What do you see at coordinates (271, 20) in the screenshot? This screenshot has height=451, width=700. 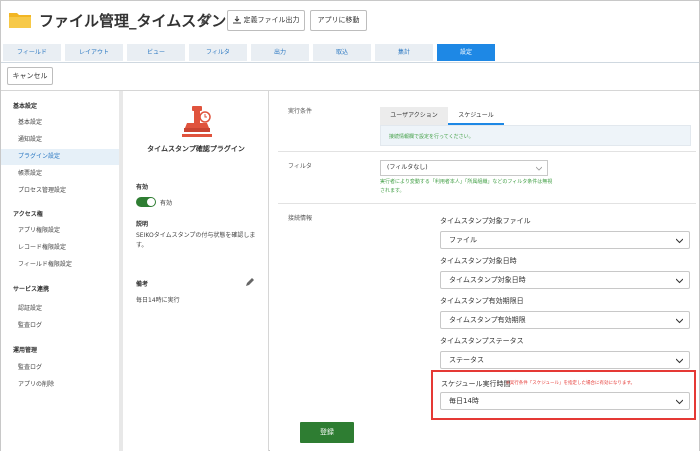 I see `export-definition-label: 定義ファイル出力` at bounding box center [271, 20].